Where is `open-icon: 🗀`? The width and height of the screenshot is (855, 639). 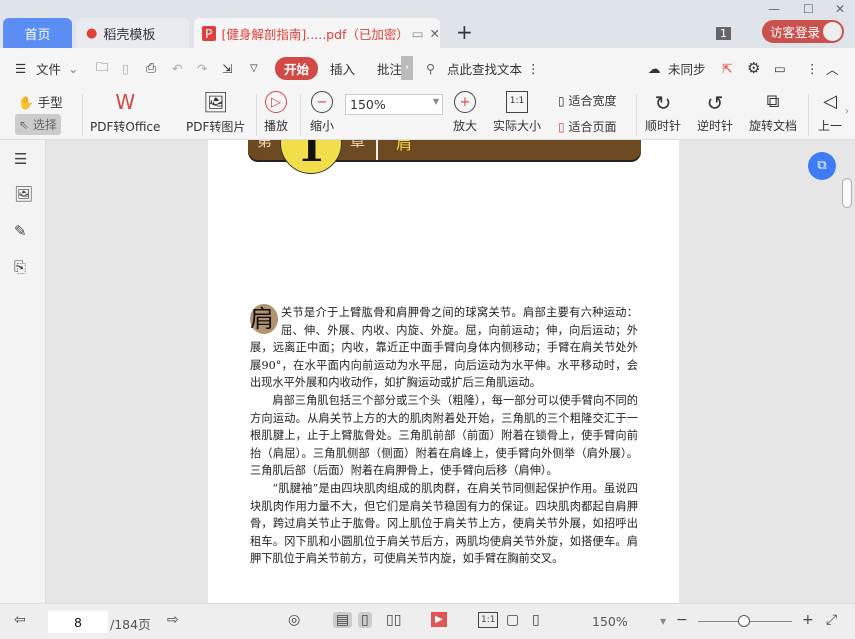
open-icon: 🗀 is located at coordinates (102, 68).